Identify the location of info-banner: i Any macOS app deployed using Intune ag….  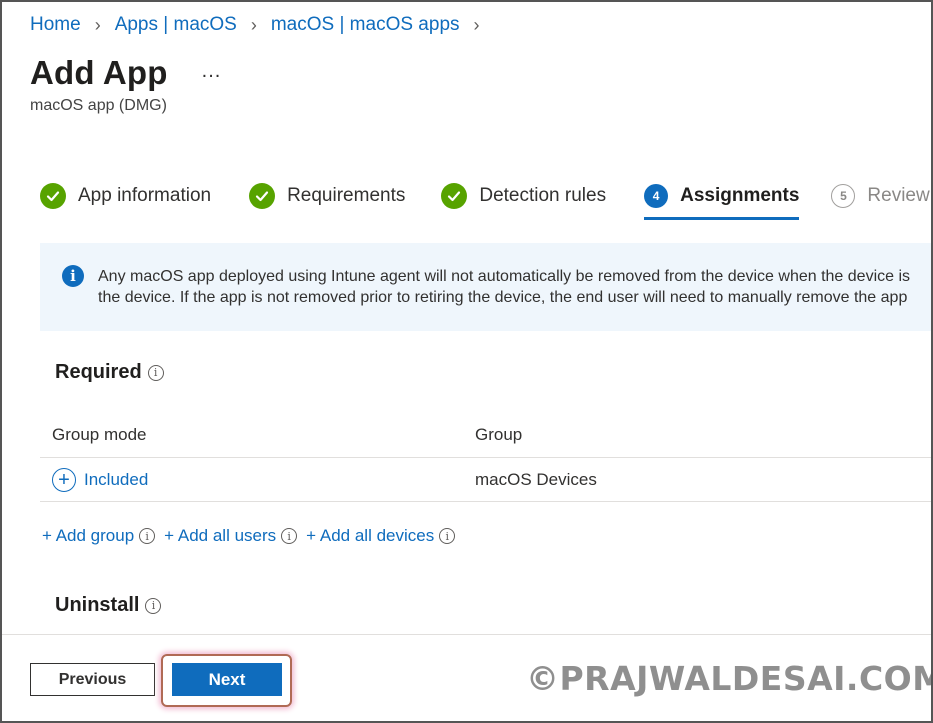
(485, 287).